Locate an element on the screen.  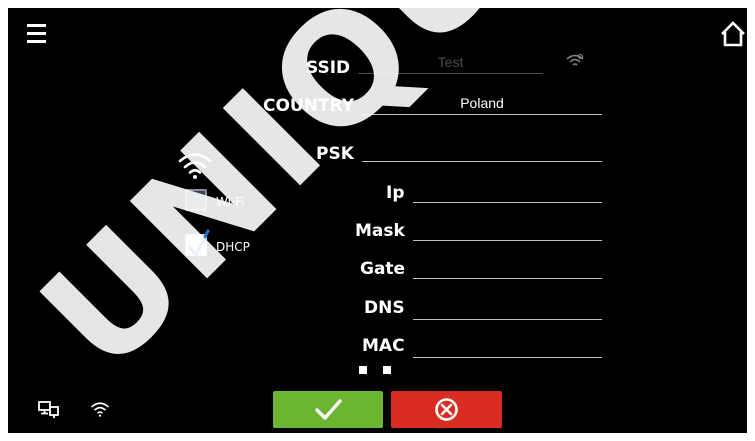
wifi-checkbox is located at coordinates (196, 200).